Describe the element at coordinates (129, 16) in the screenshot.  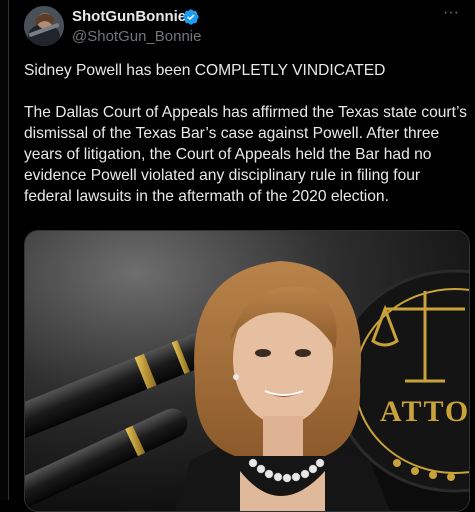
I see `display-name: ShotGunBonnie` at that location.